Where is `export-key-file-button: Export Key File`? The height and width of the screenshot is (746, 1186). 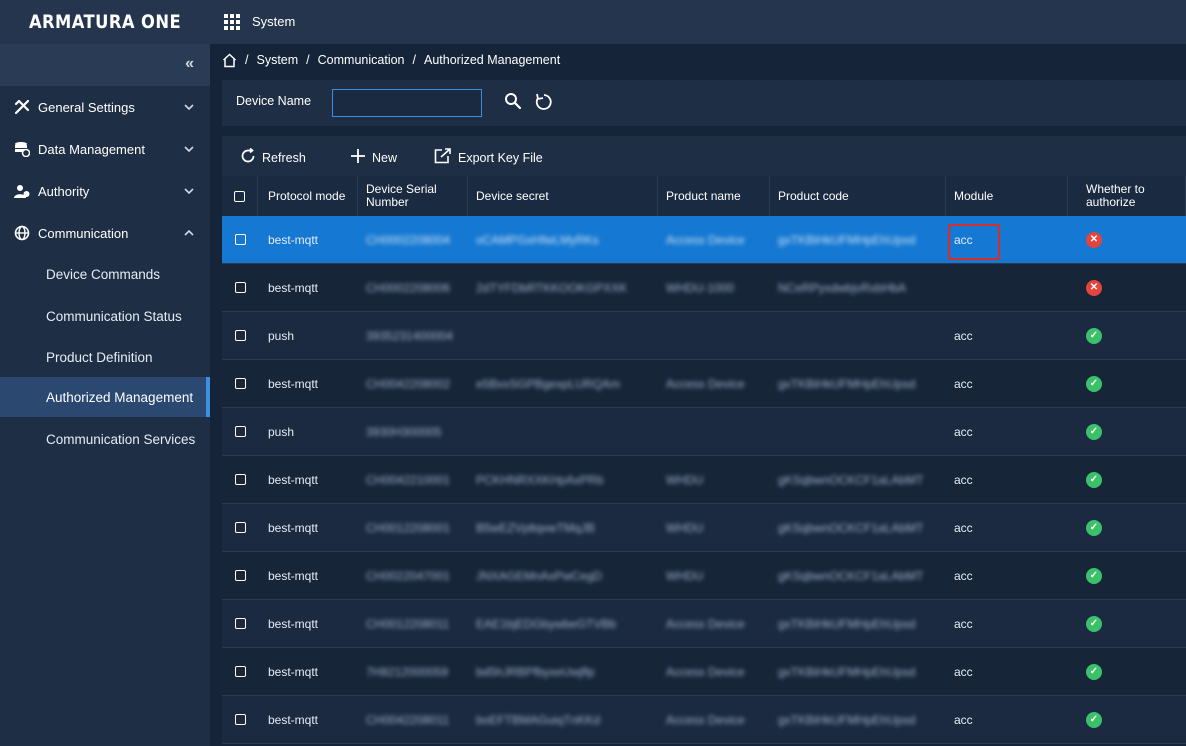 export-key-file-button: Export Key File is located at coordinates (488, 157).